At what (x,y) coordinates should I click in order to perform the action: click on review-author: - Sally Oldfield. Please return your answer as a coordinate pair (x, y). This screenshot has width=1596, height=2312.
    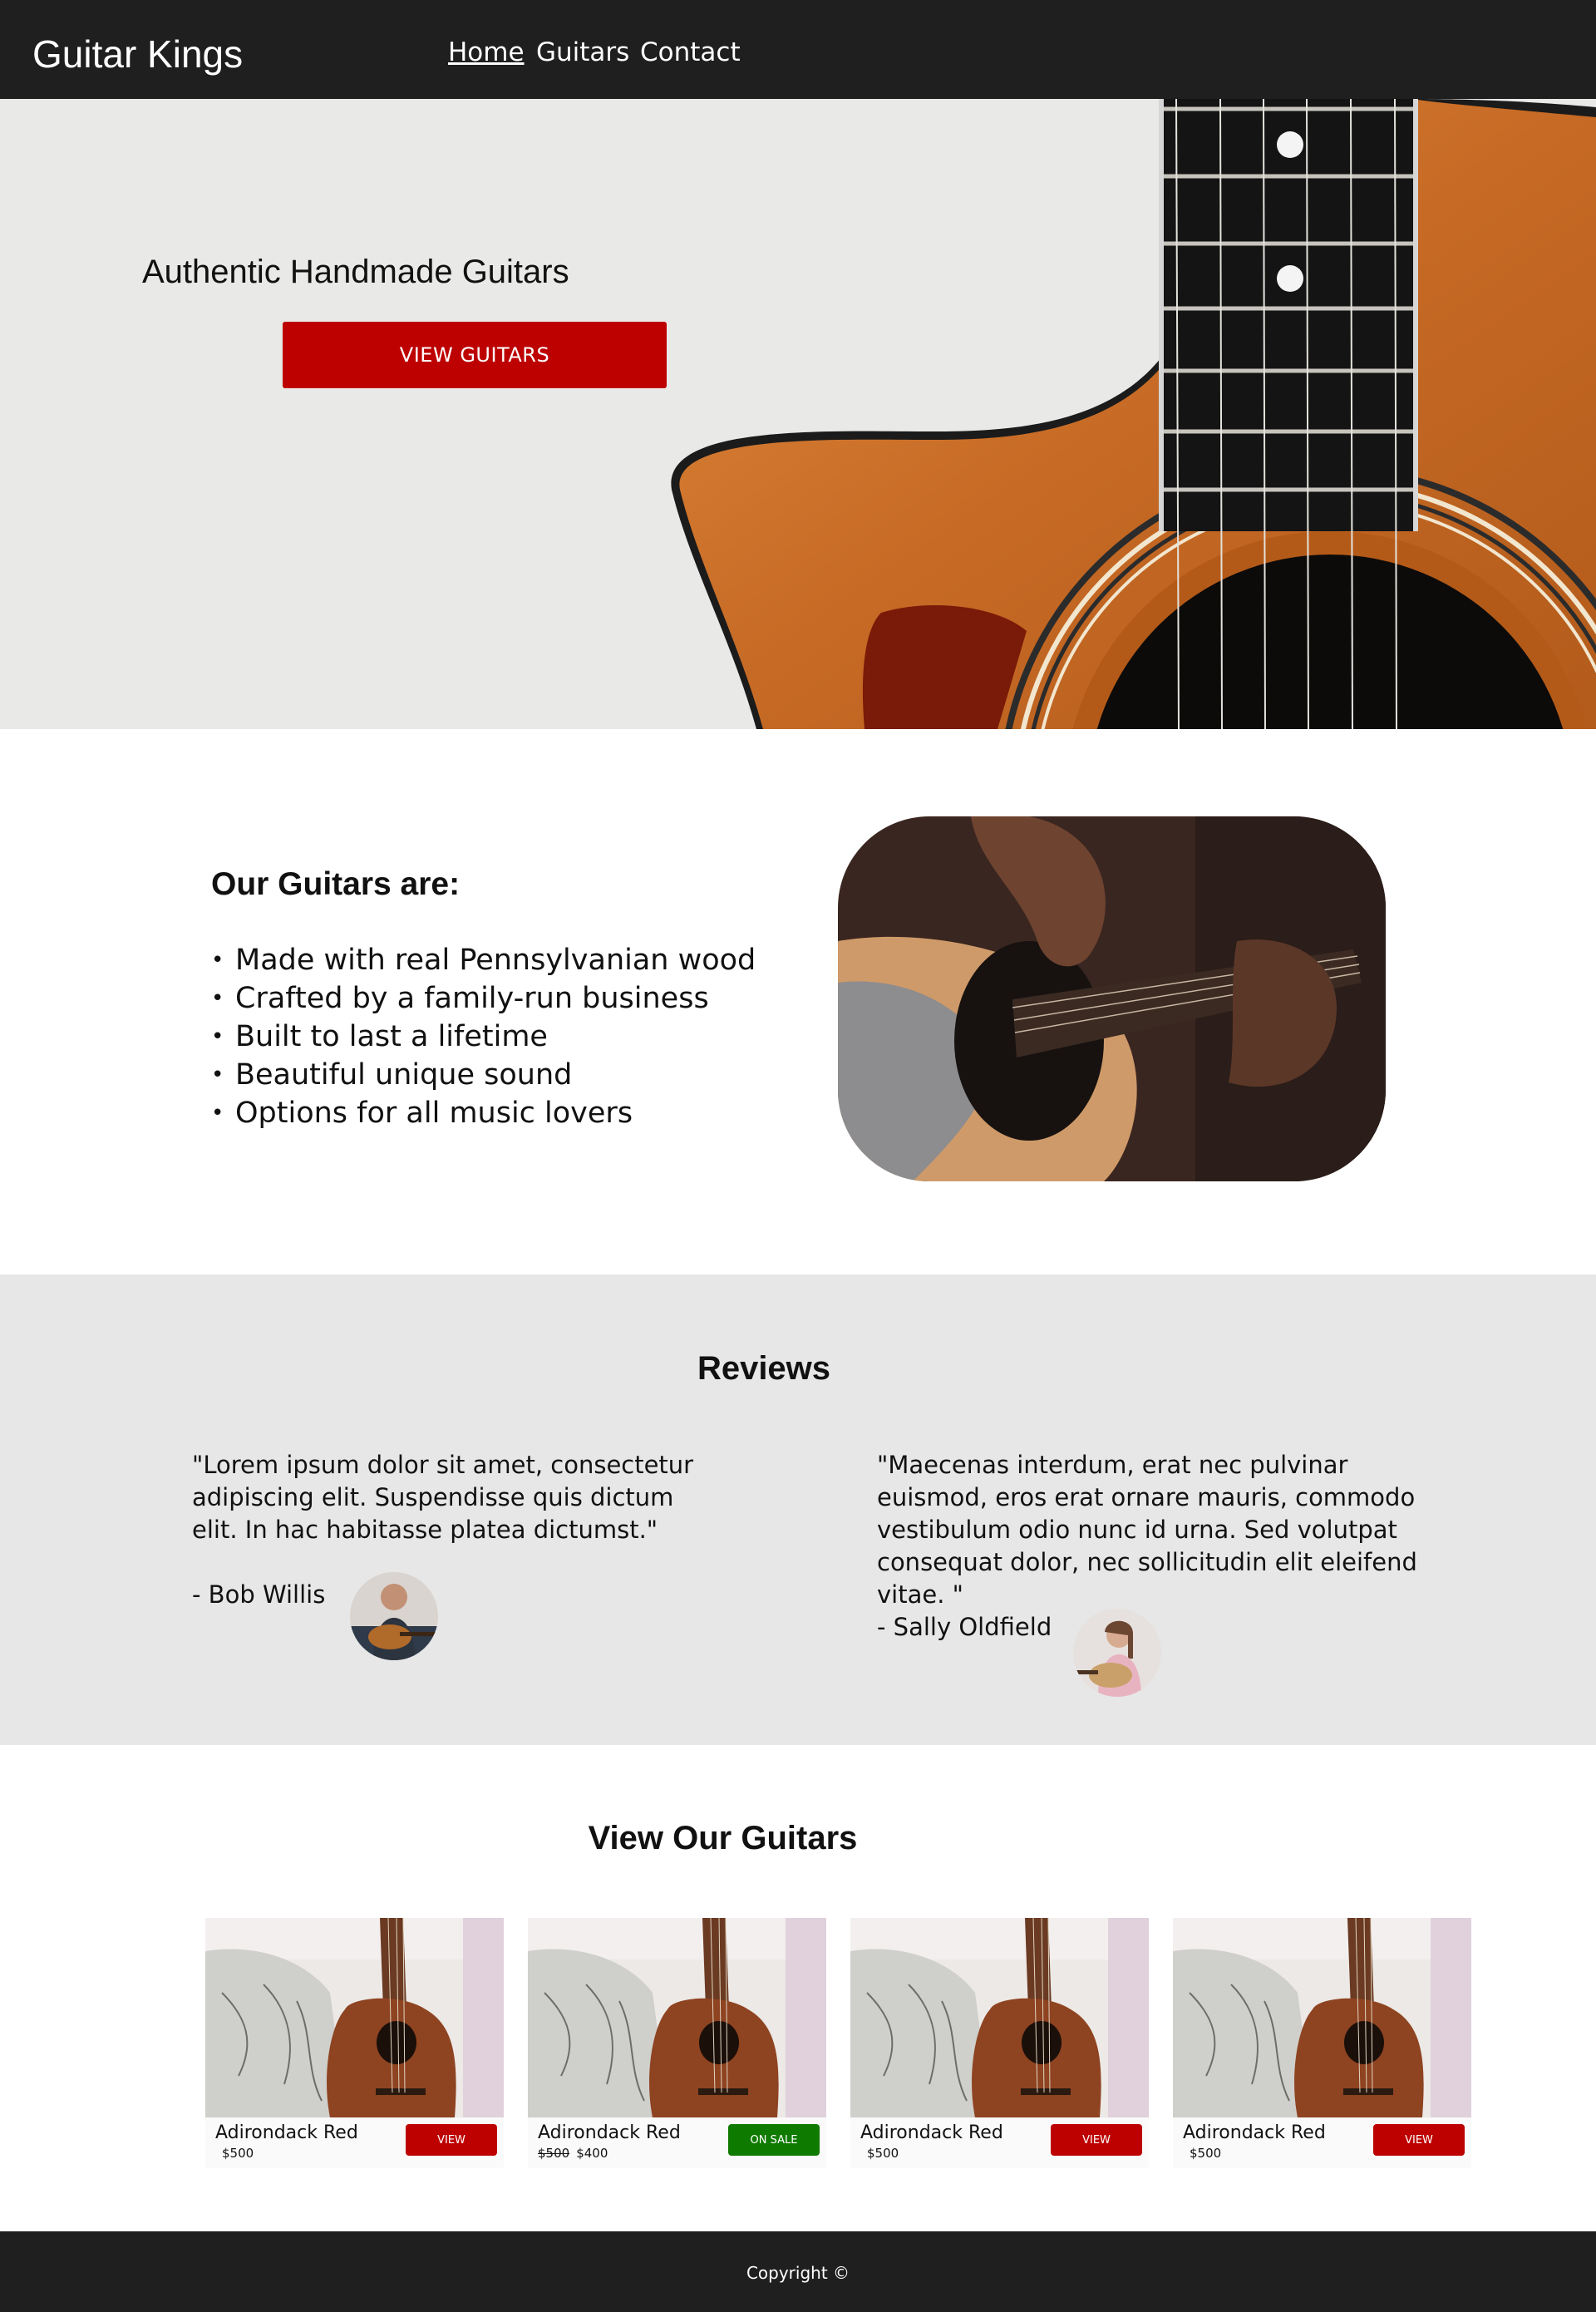
    Looking at the image, I should click on (964, 1627).